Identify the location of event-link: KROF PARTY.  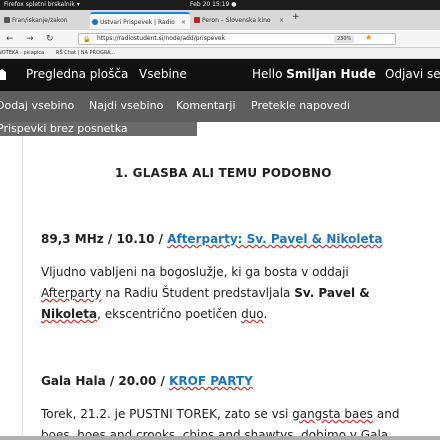
(211, 381).